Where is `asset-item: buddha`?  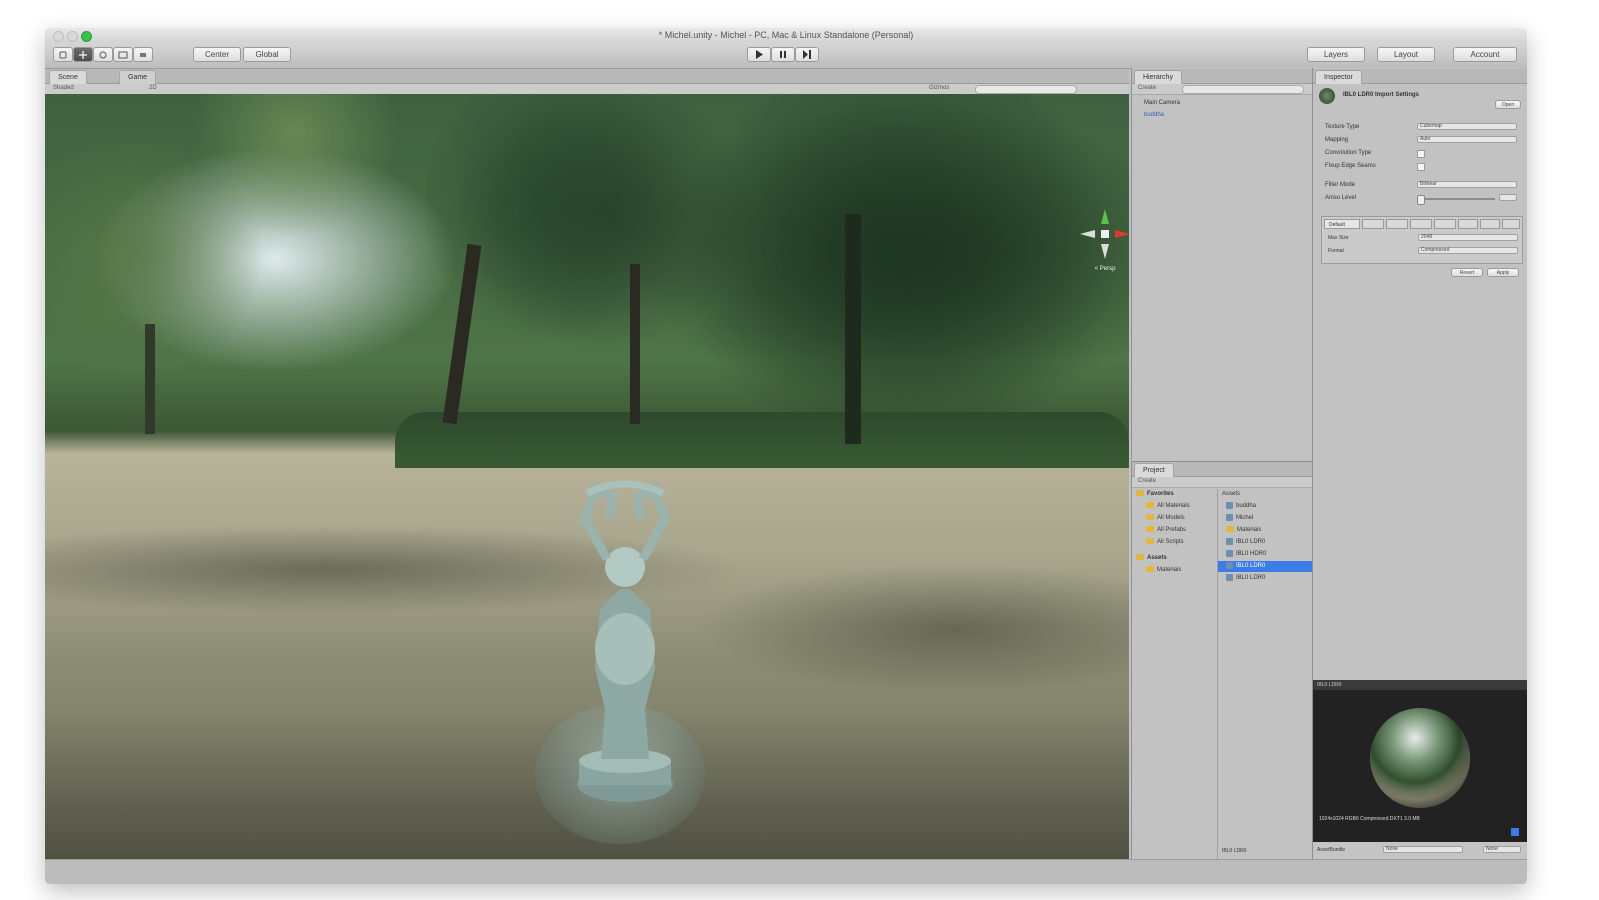
asset-item: buddha is located at coordinates (1241, 506).